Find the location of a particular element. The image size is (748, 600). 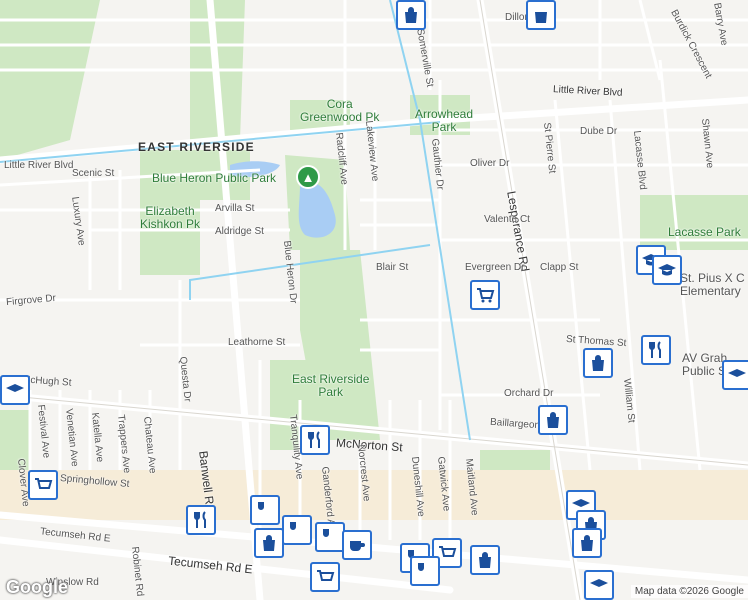

street-label: Orchard Dr is located at coordinates (529, 393).